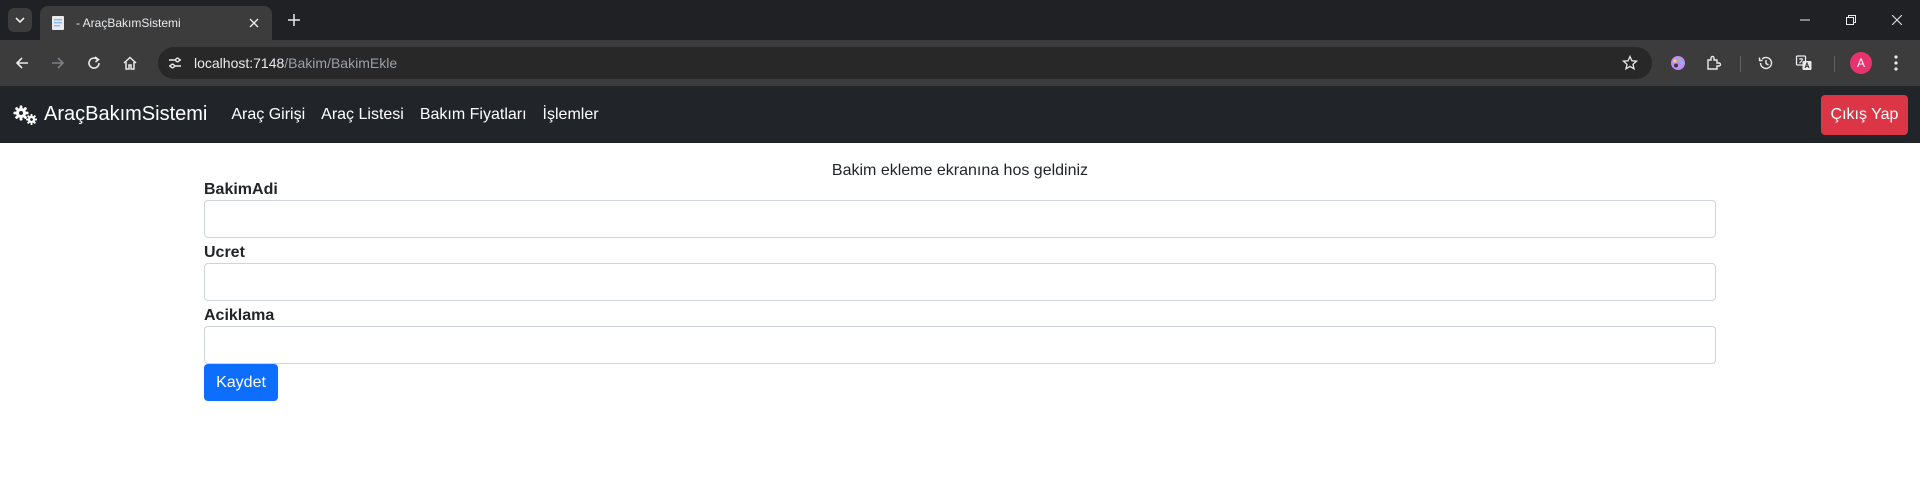 This screenshot has height=484, width=1920. What do you see at coordinates (224, 252) in the screenshot?
I see `ucret-label: Ucret` at bounding box center [224, 252].